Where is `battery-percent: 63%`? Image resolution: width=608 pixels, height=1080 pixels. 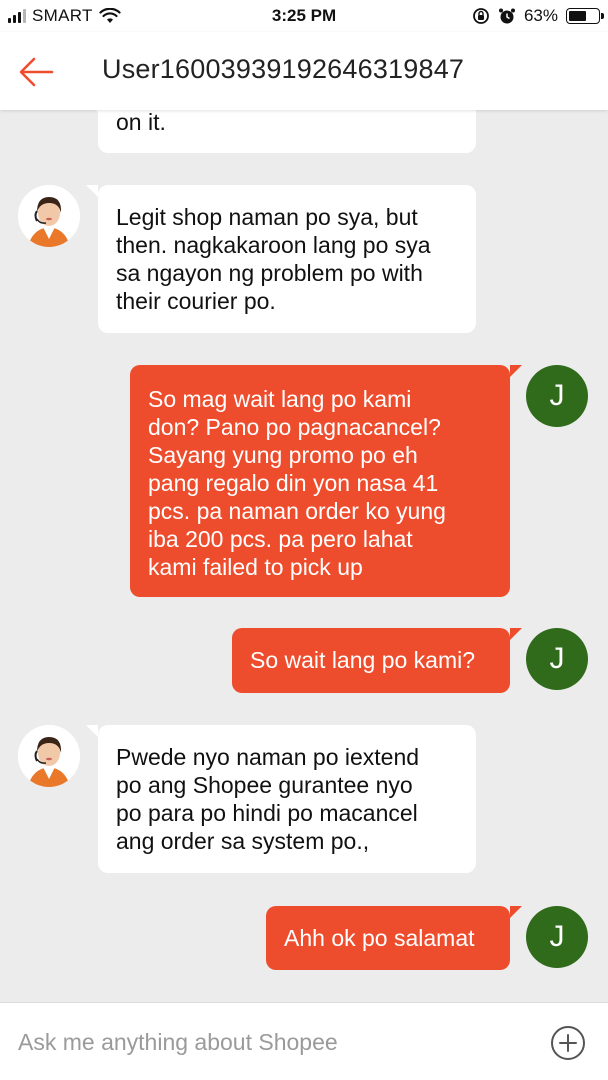
battery-percent: 63% is located at coordinates (540, 15).